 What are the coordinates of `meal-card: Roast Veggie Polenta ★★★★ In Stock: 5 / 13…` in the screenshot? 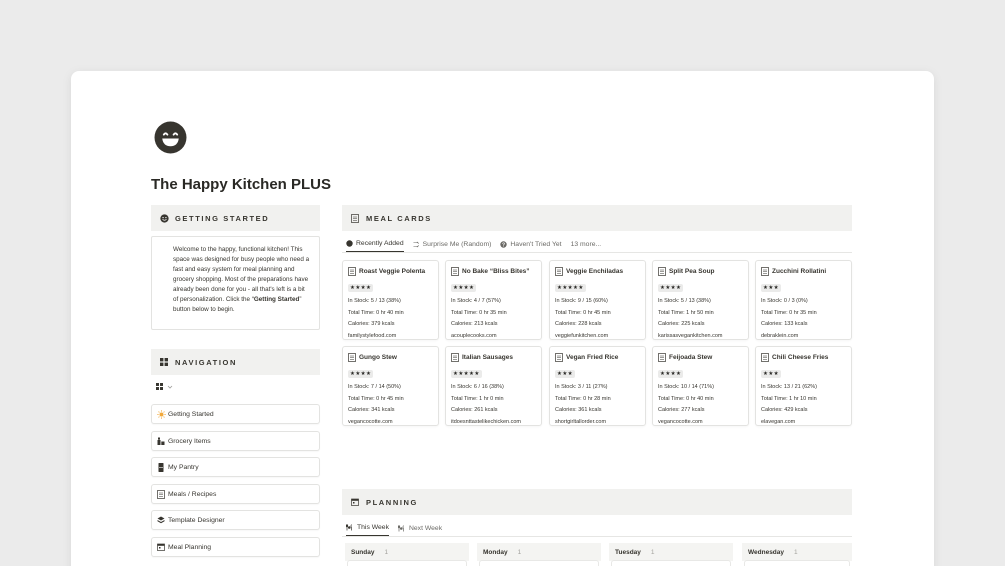 It's located at (390, 300).